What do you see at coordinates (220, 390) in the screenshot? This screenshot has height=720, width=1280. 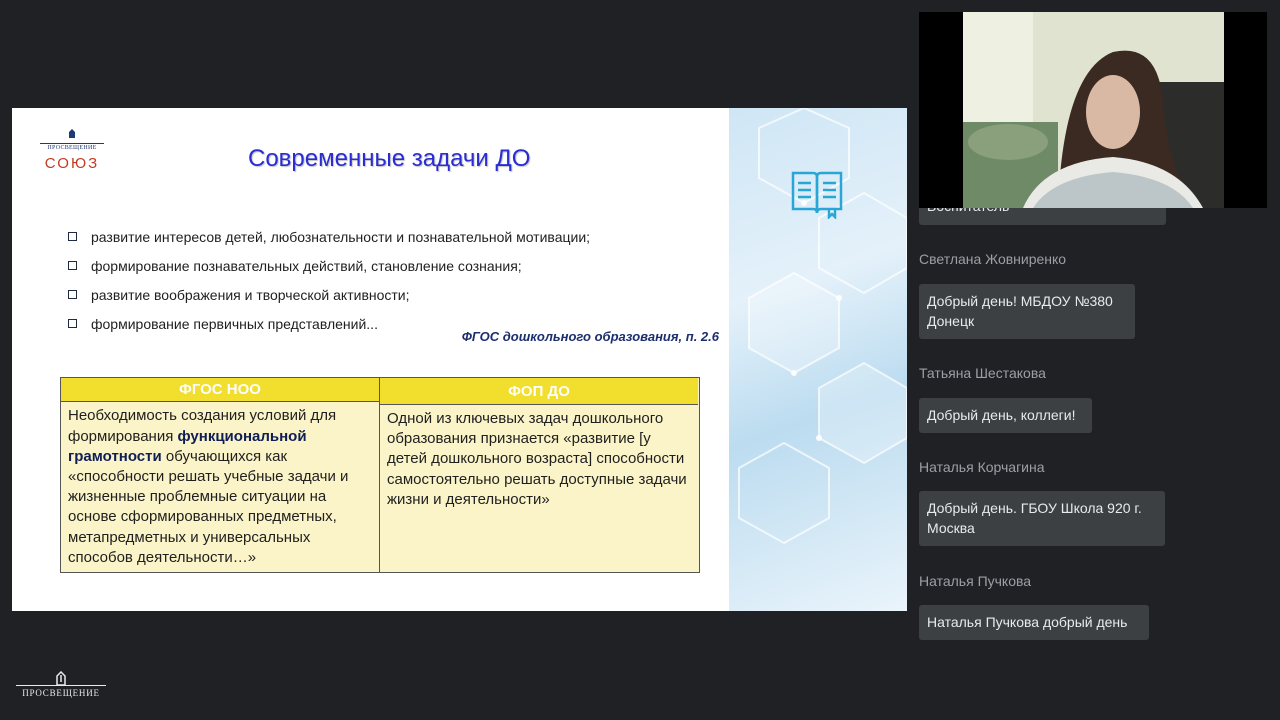 I see `table-header-left: ФГОС НОО` at bounding box center [220, 390].